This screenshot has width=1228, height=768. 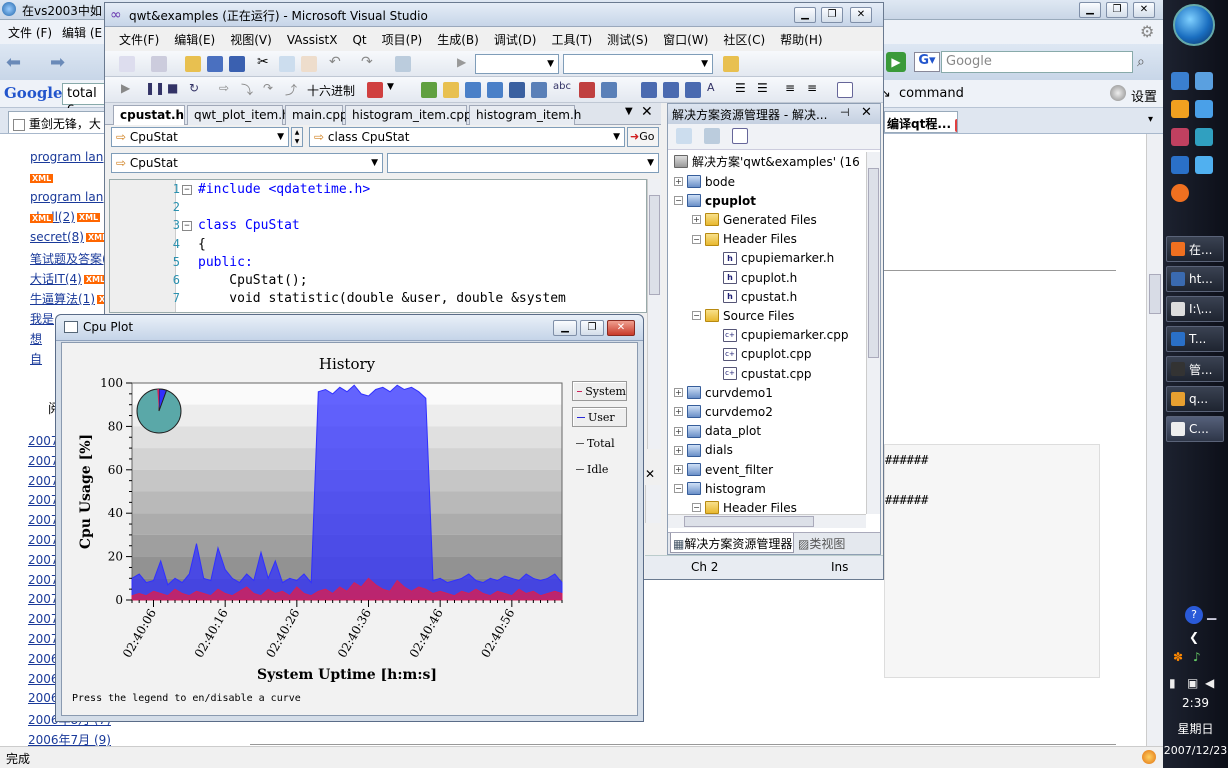 What do you see at coordinates (767, 521) in the screenshot?
I see `tree-h-scrollbar` at bounding box center [767, 521].